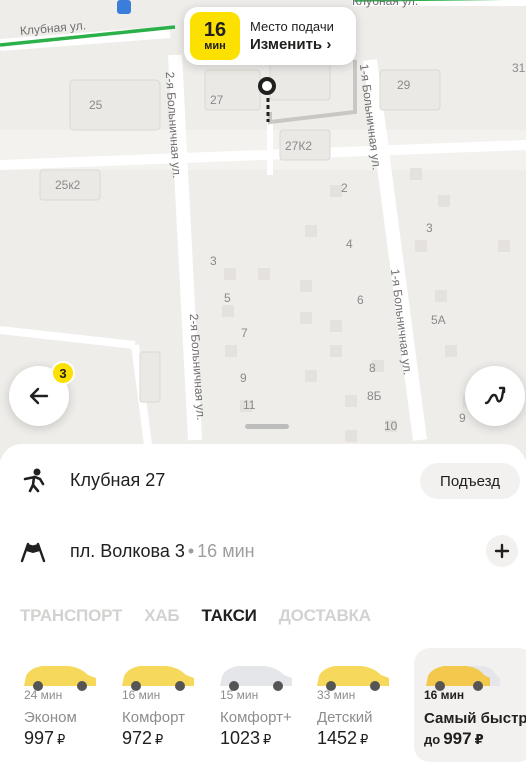 The image size is (526, 762). What do you see at coordinates (438, 320) in the screenshot?
I see `building-number: 5А` at bounding box center [438, 320].